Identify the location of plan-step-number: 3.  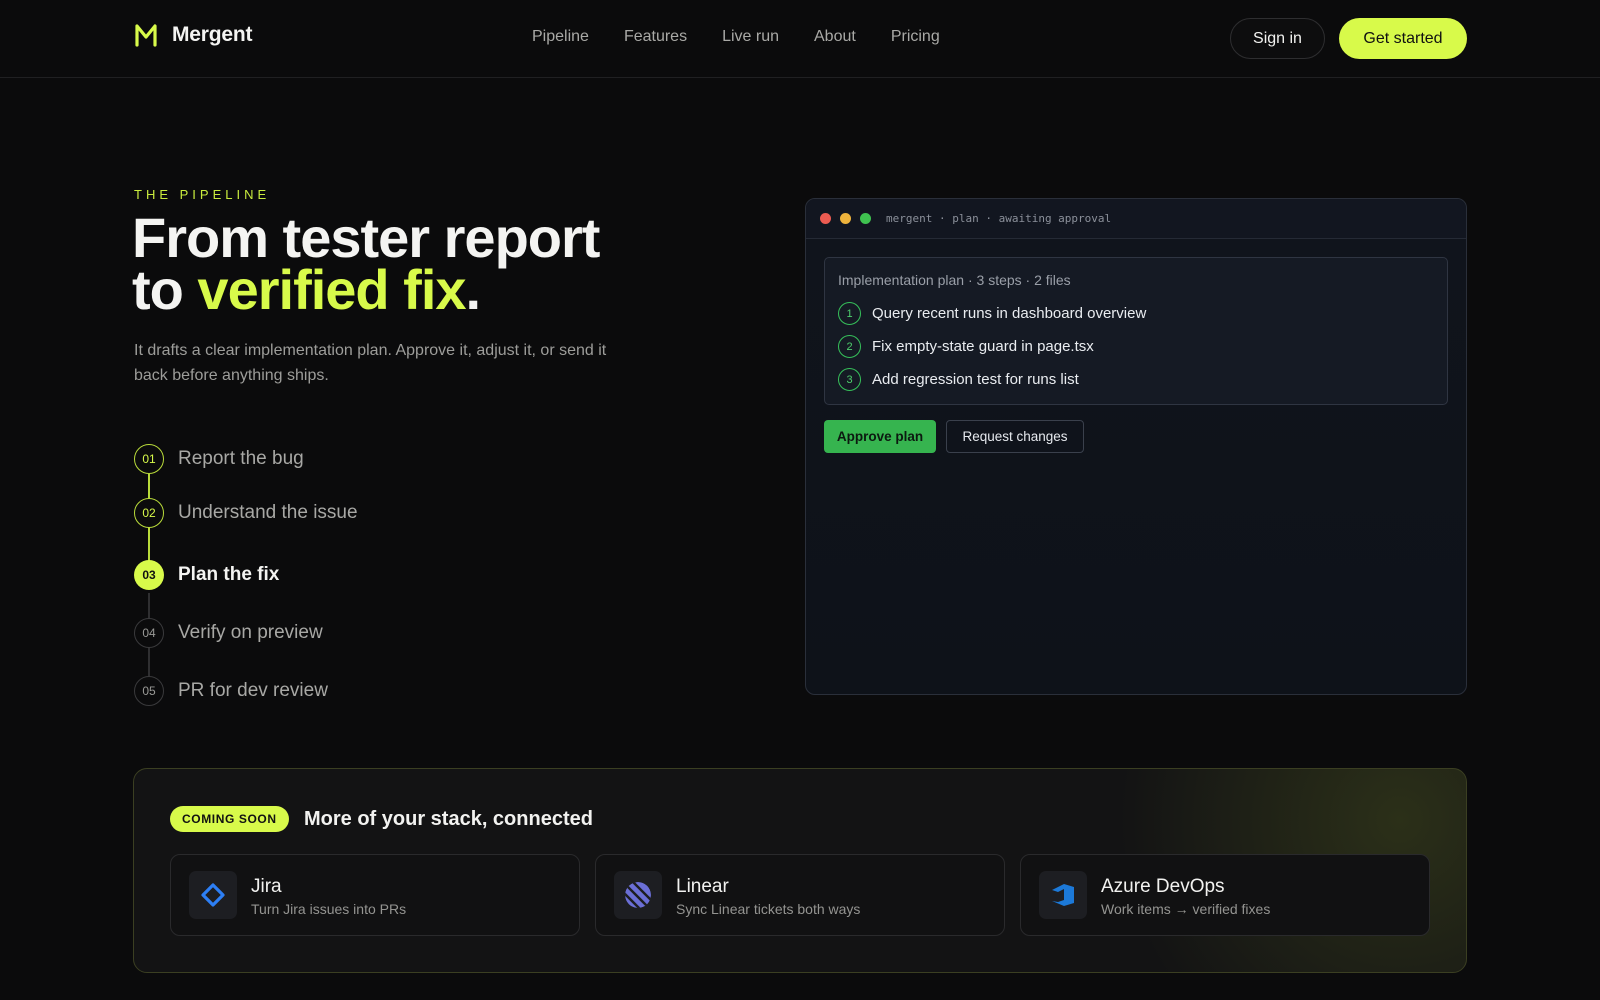
(849, 379).